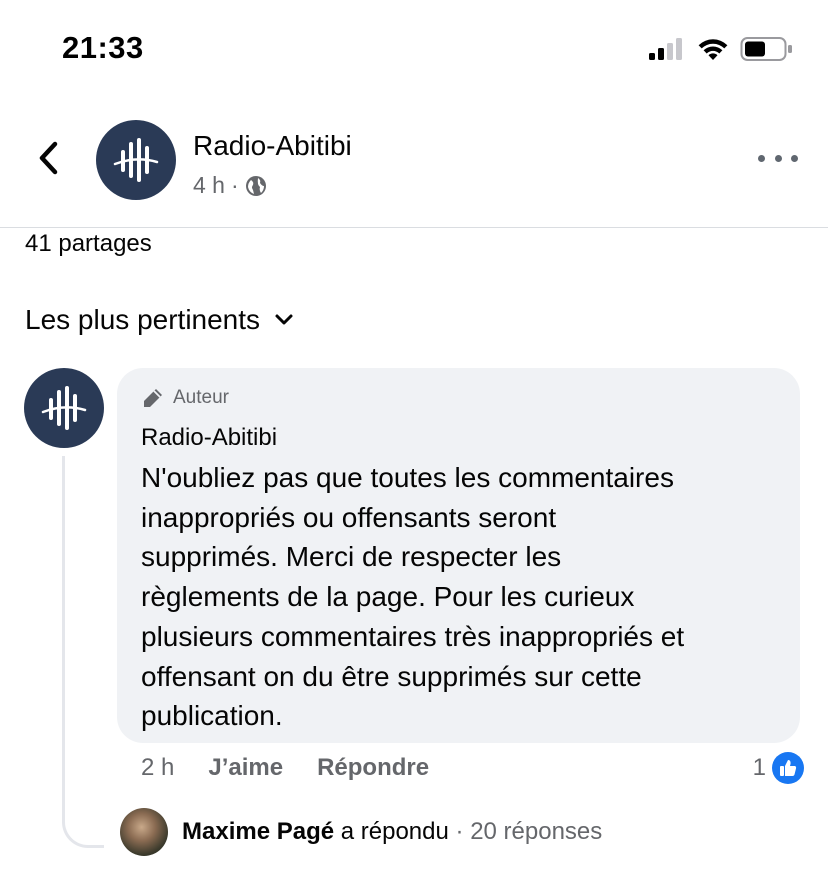  I want to click on comment-text-line: supprimés. Merci de respecter les, so click(351, 557).